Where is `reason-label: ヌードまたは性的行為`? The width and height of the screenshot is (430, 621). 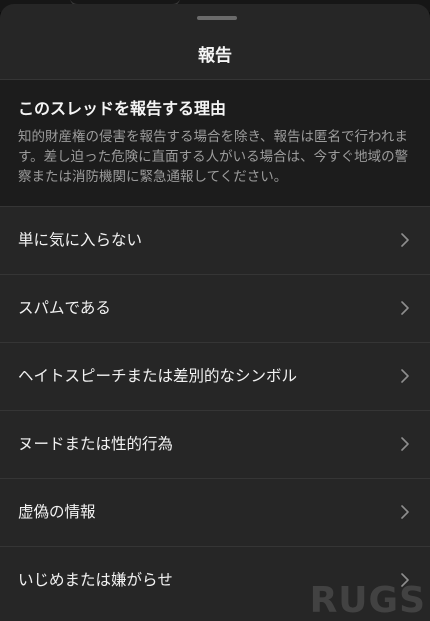
reason-label: ヌードまたは性的行為 is located at coordinates (96, 444).